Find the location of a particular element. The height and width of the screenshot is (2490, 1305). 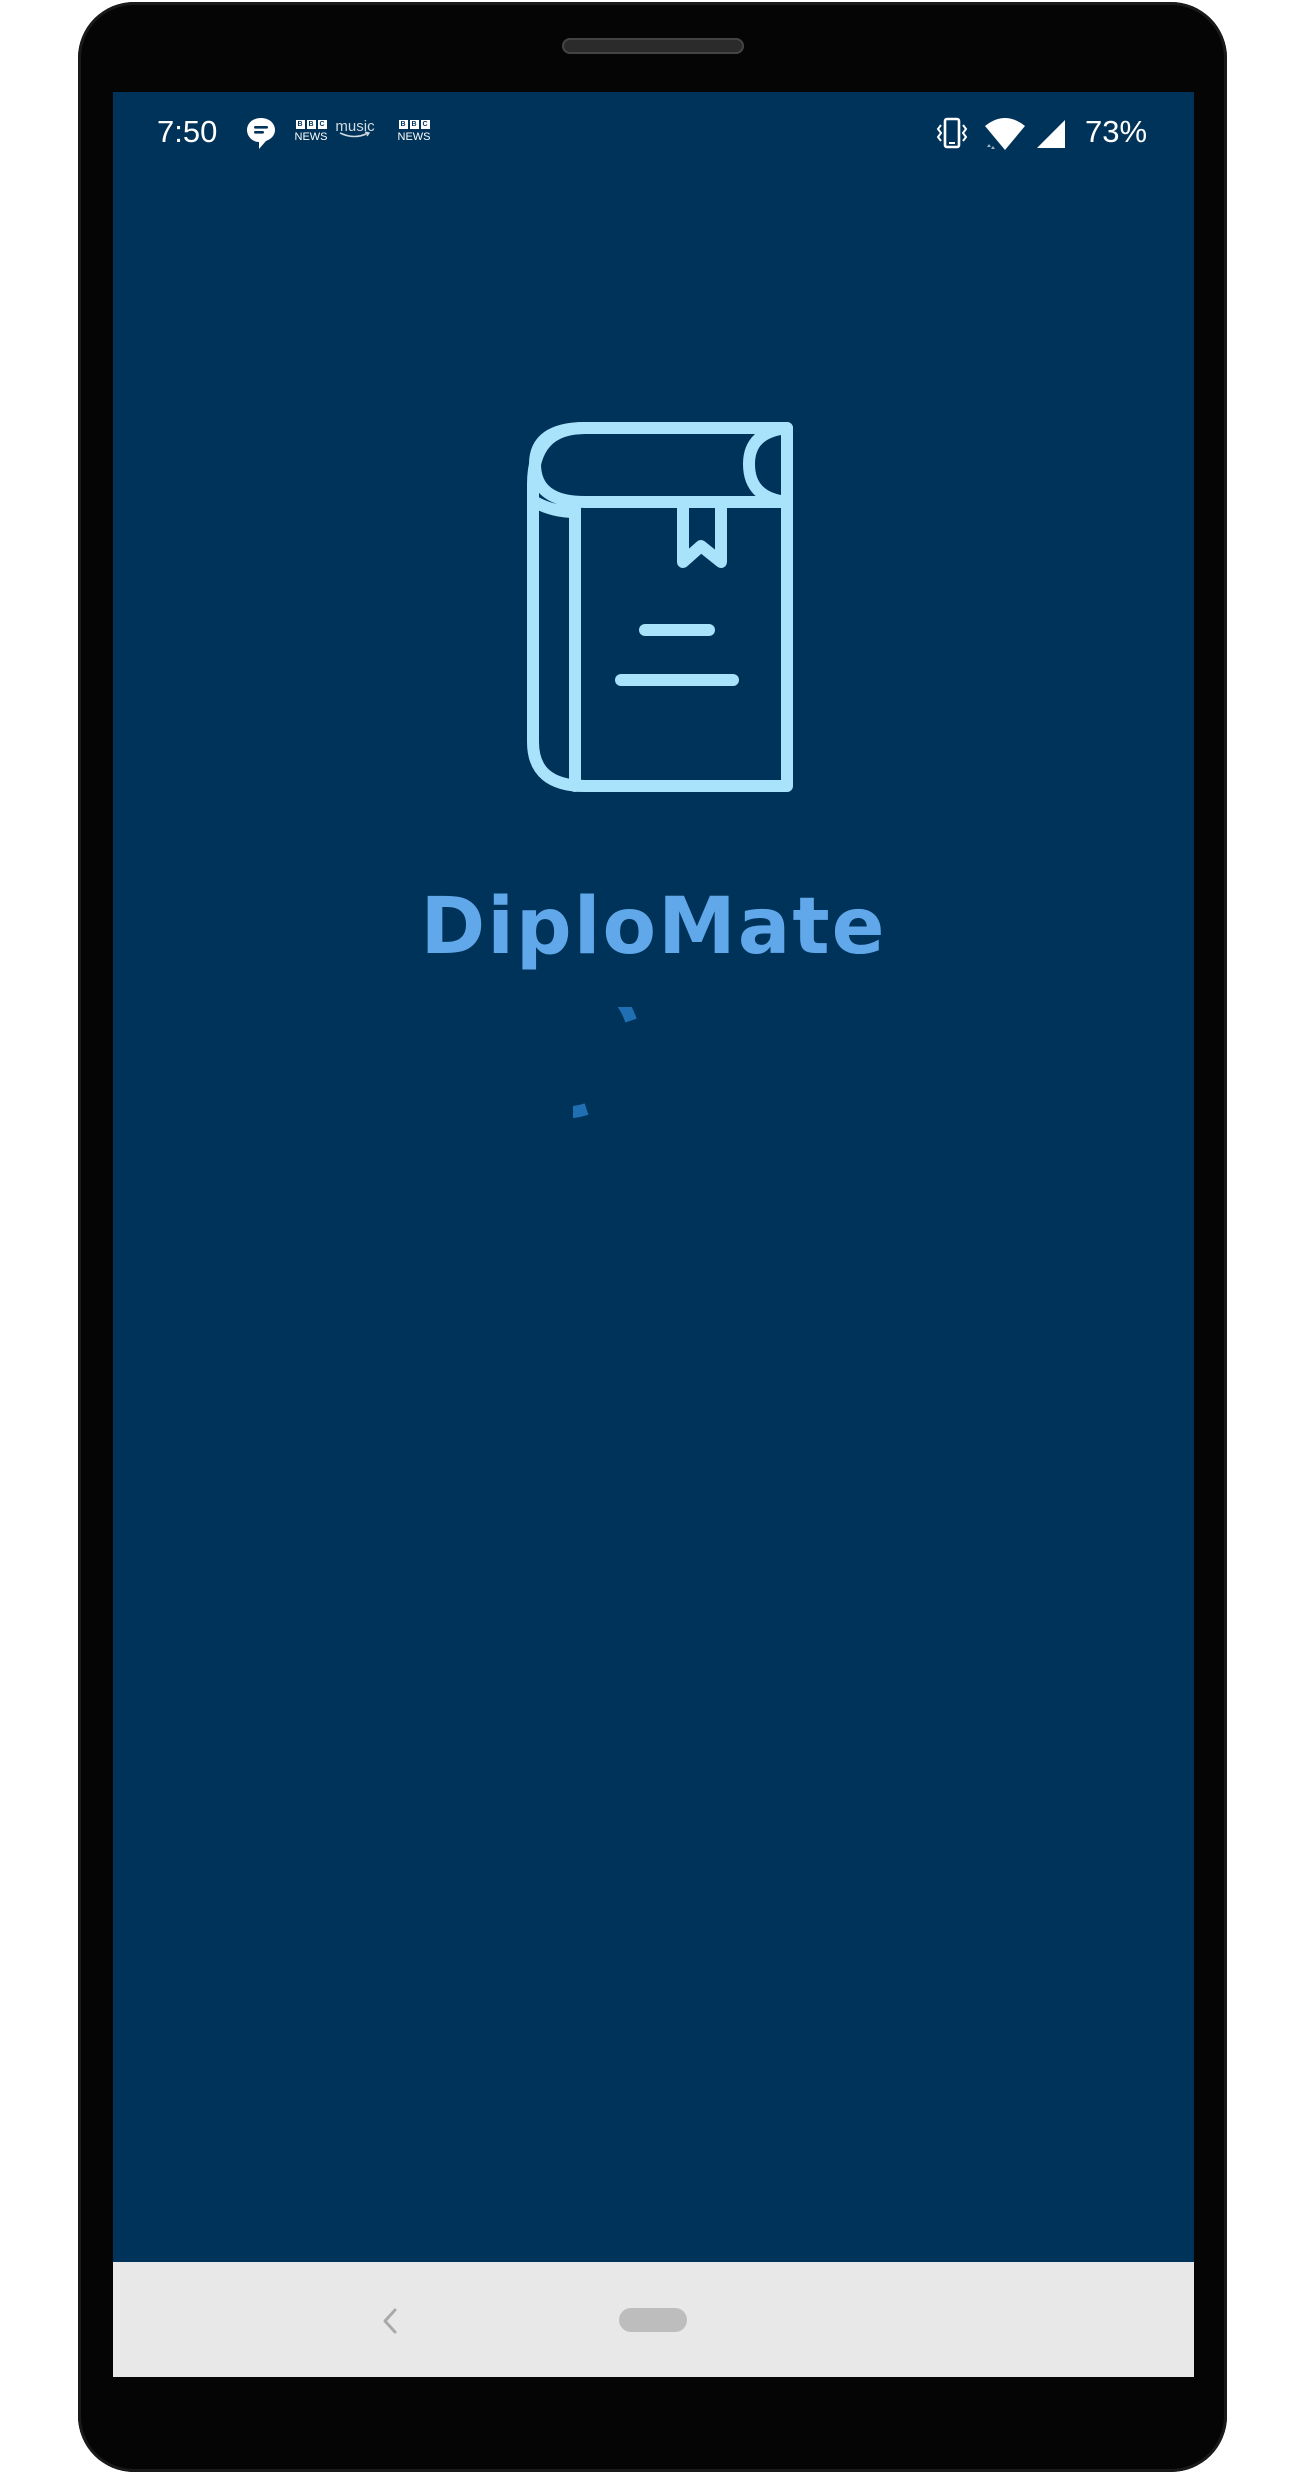

loading-spinner is located at coordinates (605, 1063).